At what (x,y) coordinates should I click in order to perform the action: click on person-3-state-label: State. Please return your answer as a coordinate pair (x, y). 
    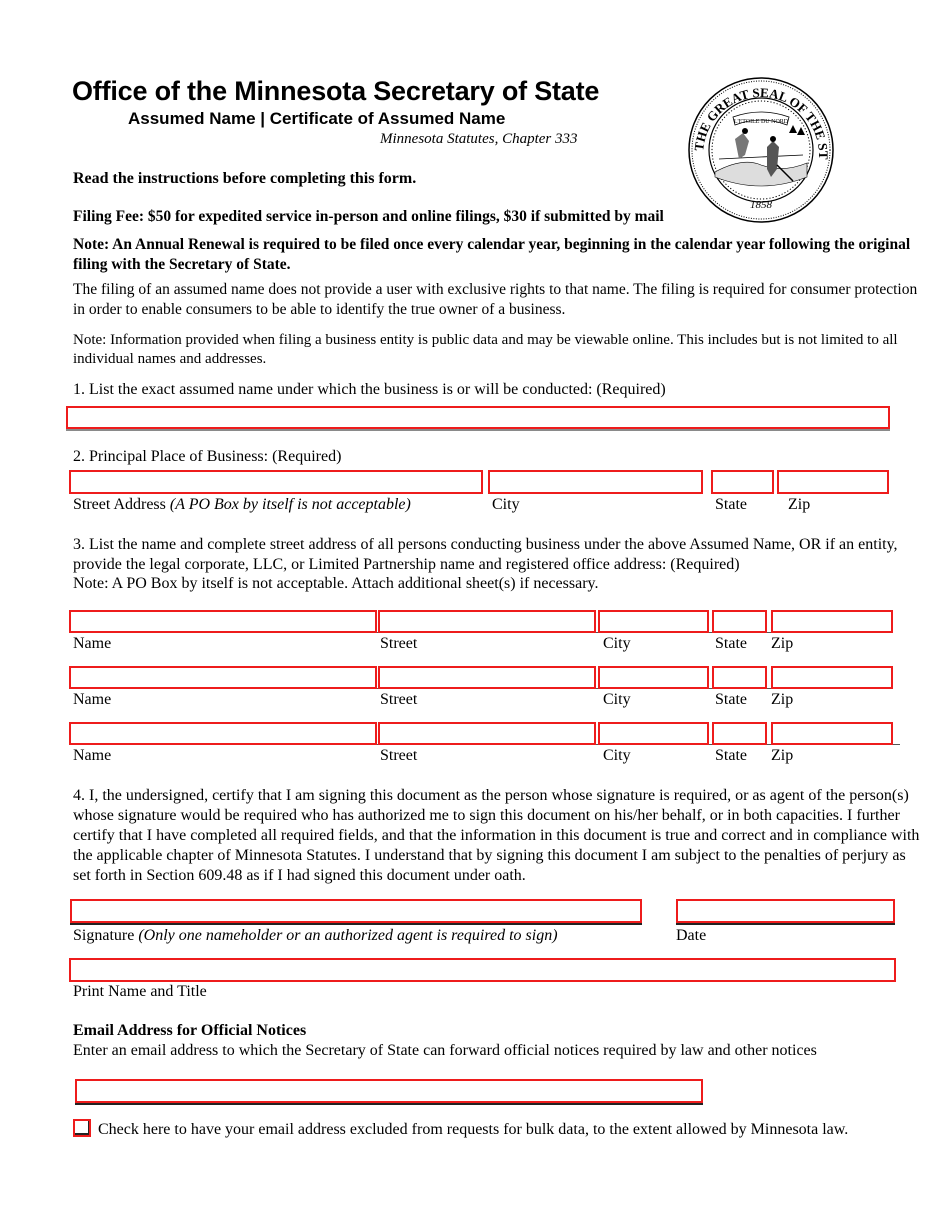
    Looking at the image, I should click on (731, 755).